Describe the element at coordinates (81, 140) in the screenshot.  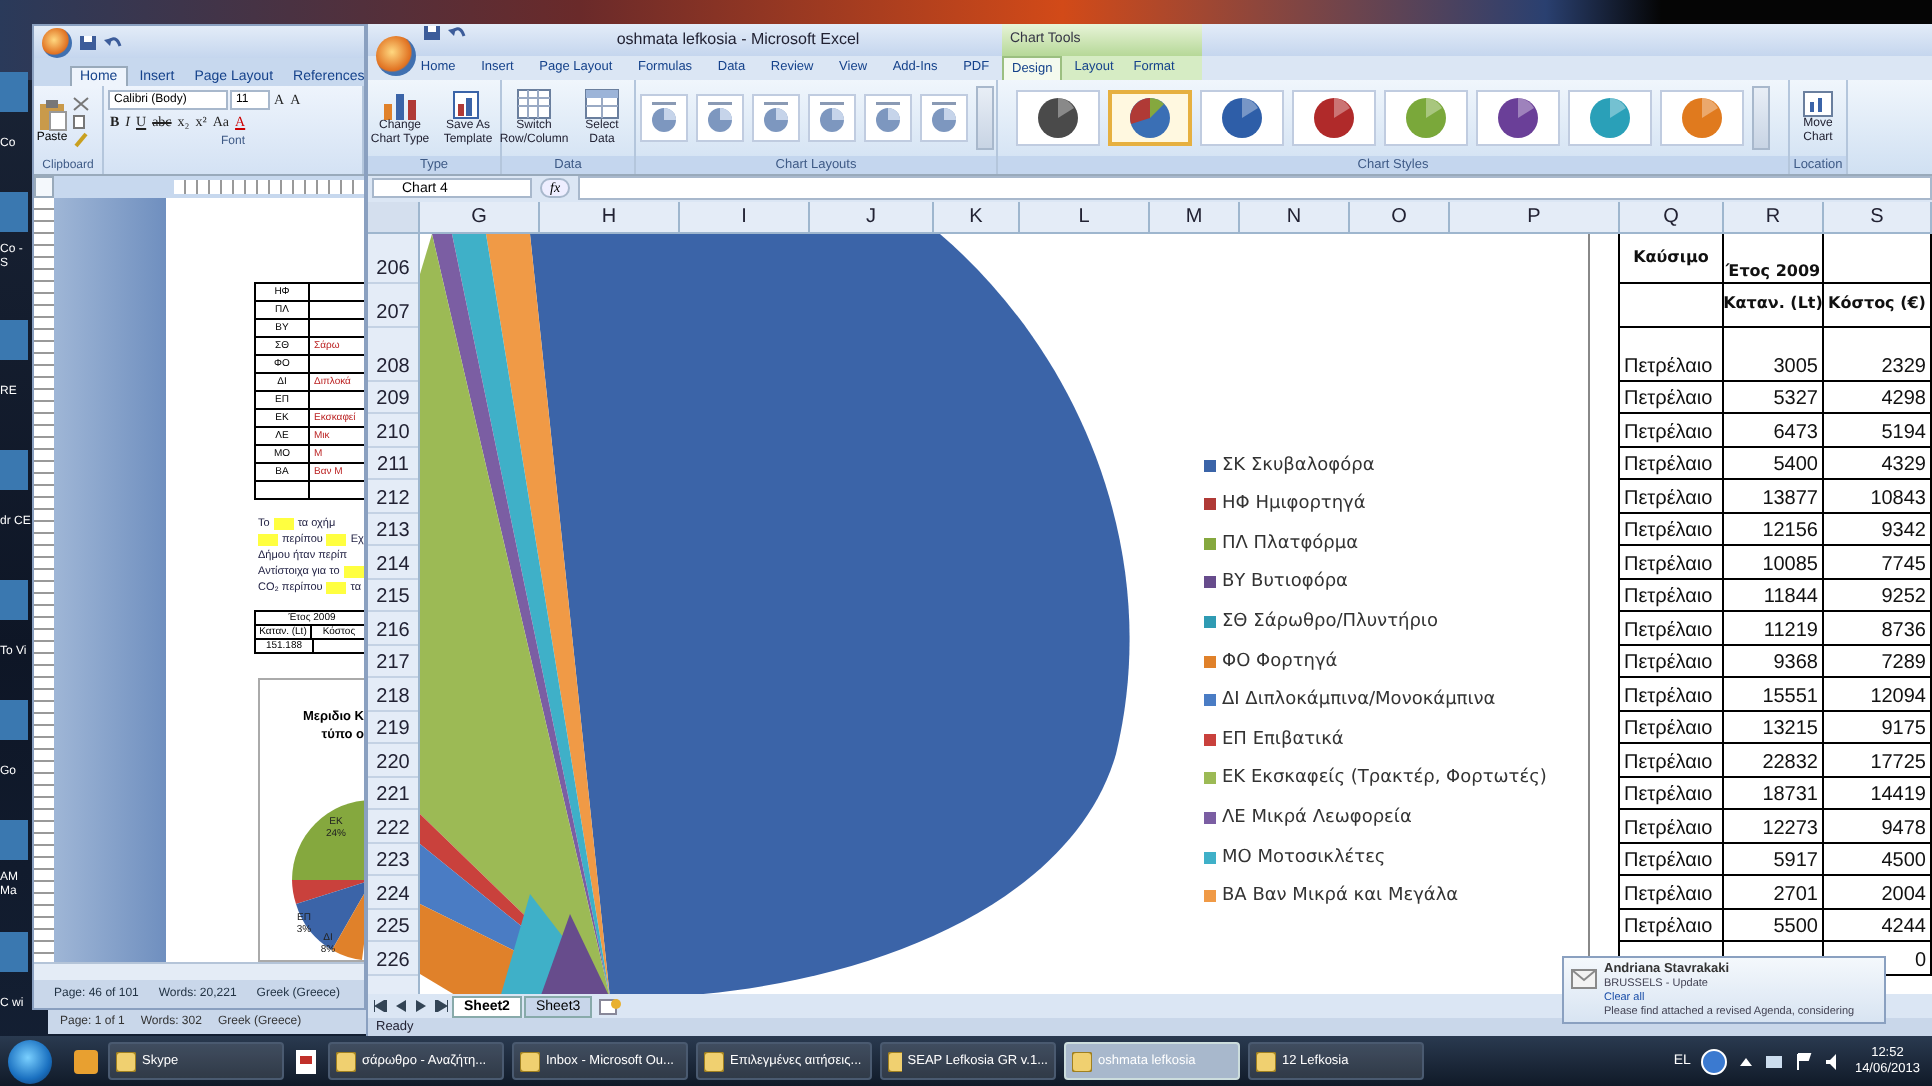
I see `brush-icon` at that location.